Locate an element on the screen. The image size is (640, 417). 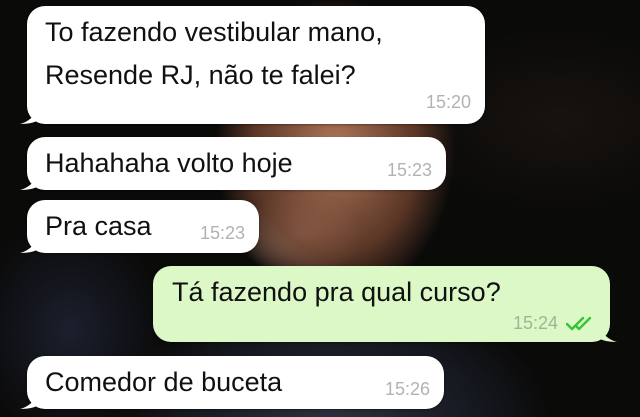
message-timestamp: 15:24 is located at coordinates (535, 323).